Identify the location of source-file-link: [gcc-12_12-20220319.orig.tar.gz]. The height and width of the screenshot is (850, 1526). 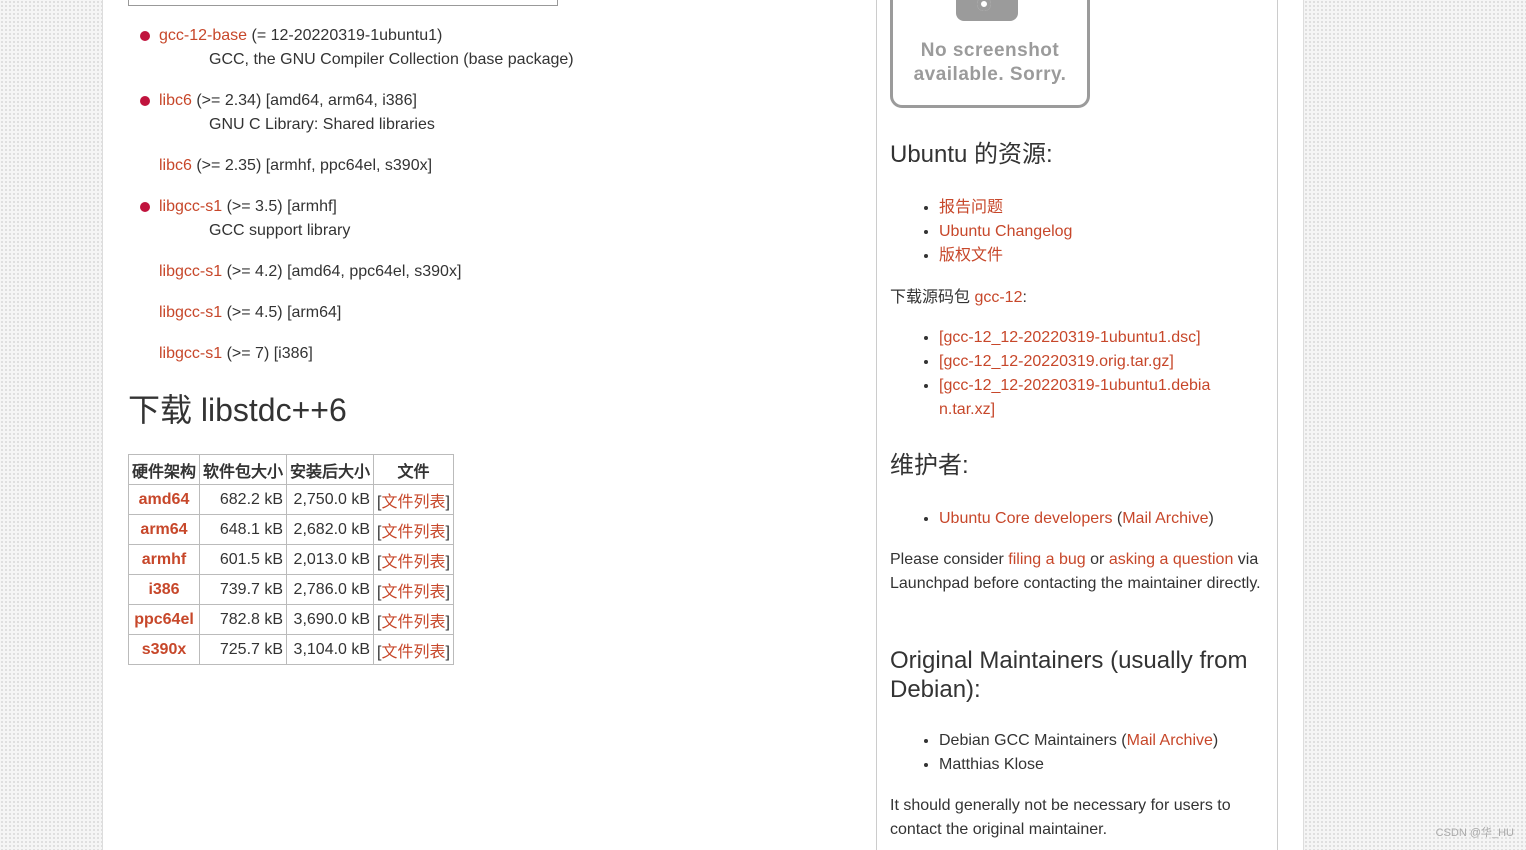
(1056, 361).